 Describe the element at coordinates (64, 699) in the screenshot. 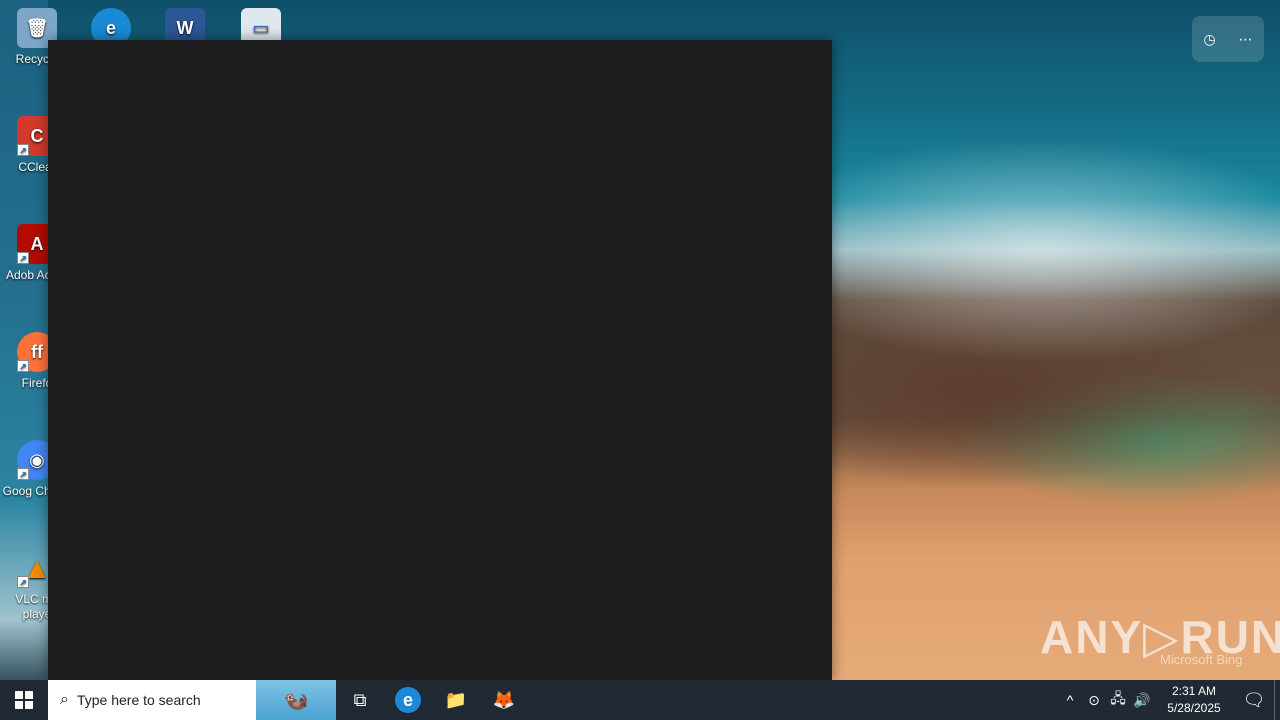

I see `search-icon: ⌕` at that location.